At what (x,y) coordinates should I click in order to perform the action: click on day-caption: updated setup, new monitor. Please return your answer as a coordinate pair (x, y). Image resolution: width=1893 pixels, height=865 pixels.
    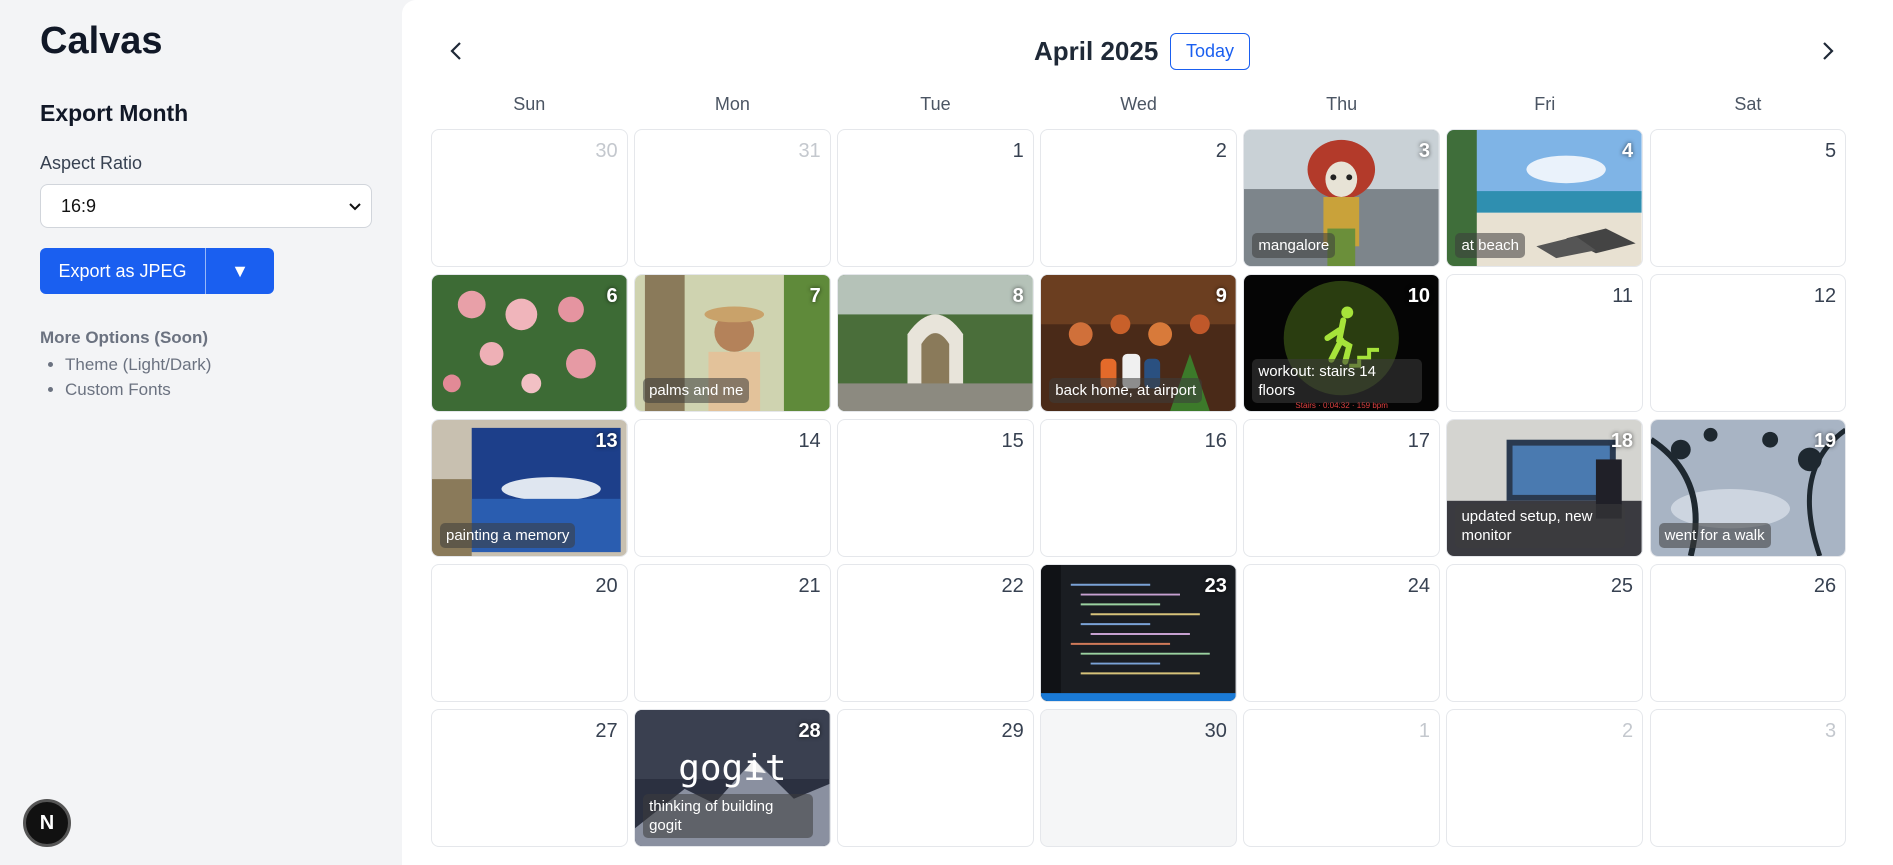
    Looking at the image, I should click on (1540, 526).